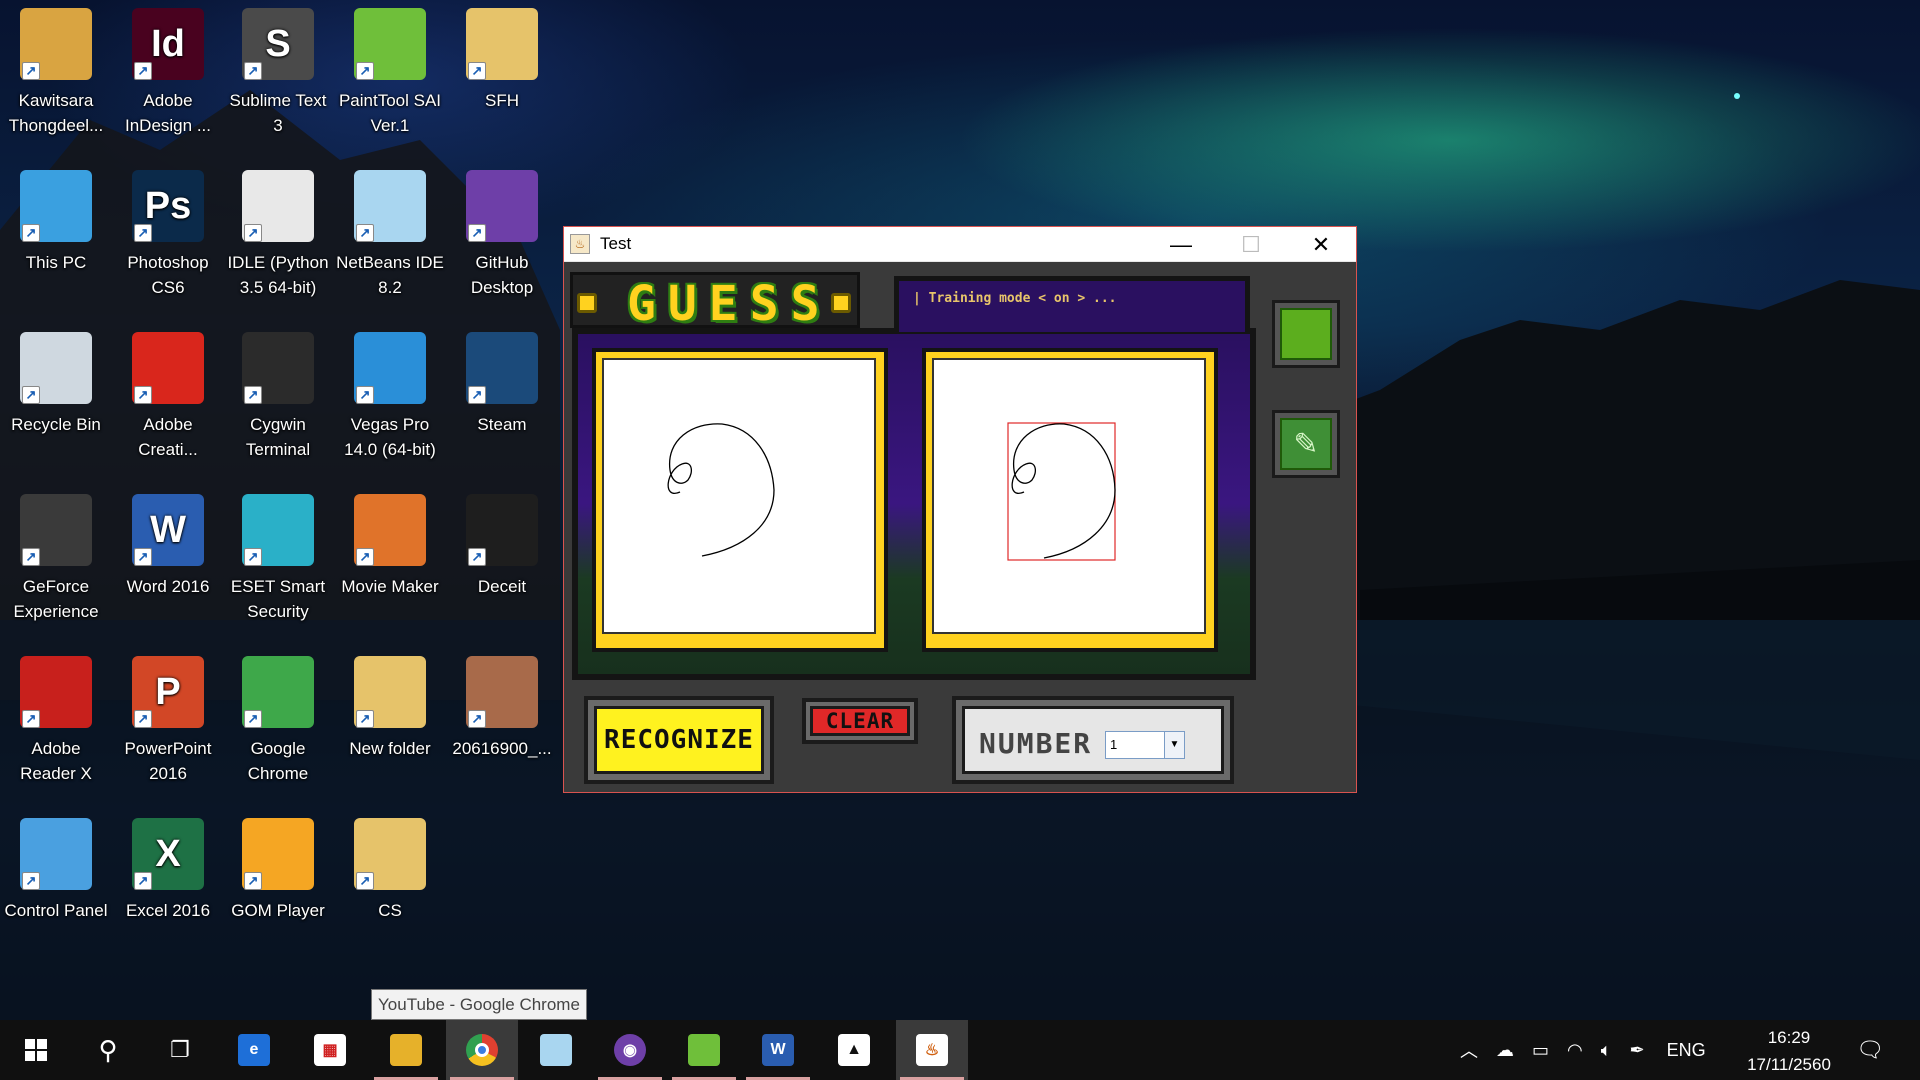  I want to click on window-titlebar: ♨ Test — ☐ ✕, so click(960, 244).